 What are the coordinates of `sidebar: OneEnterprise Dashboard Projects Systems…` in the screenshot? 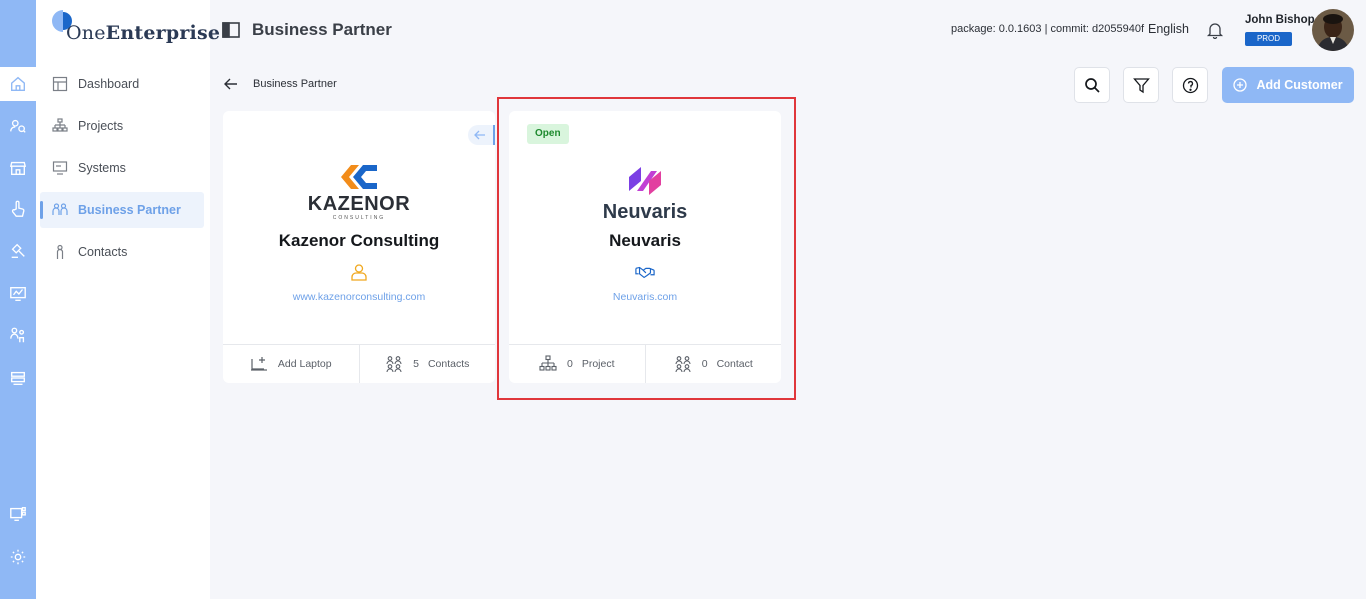 It's located at (128, 299).